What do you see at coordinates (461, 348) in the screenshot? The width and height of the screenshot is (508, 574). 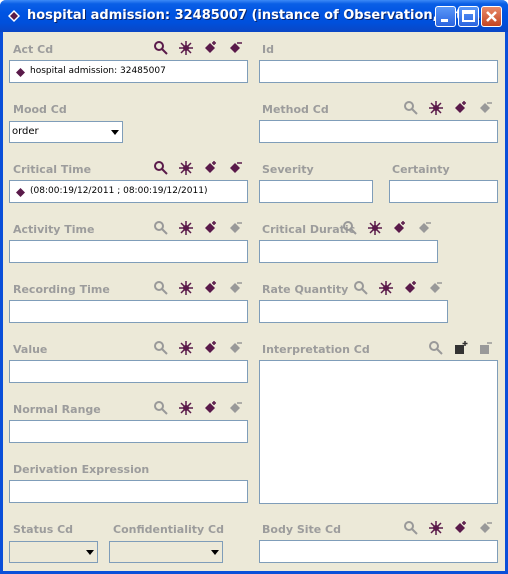 I see `add-square-icon` at bounding box center [461, 348].